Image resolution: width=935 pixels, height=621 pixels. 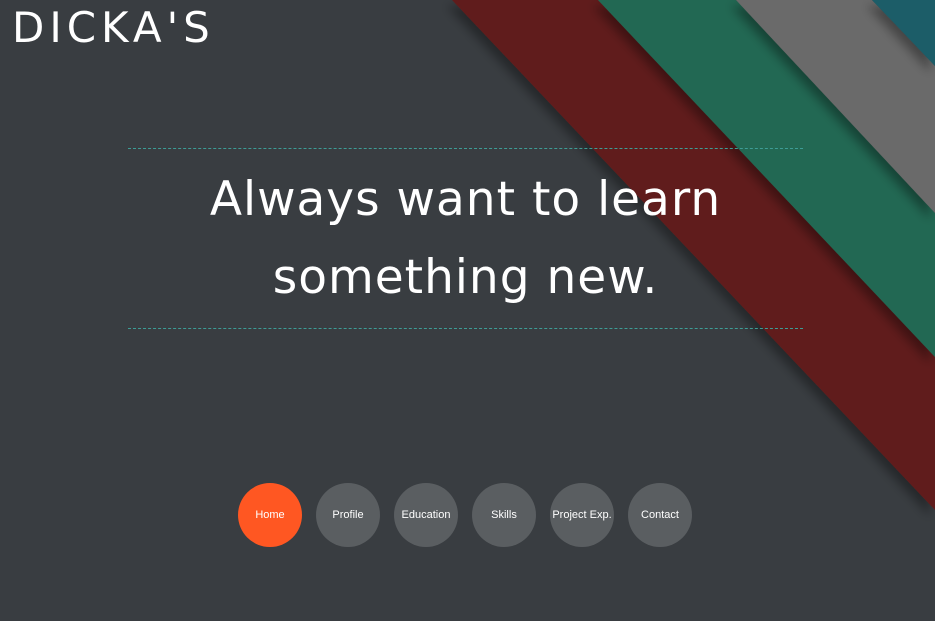 What do you see at coordinates (426, 515) in the screenshot?
I see `nav-item-education: Education` at bounding box center [426, 515].